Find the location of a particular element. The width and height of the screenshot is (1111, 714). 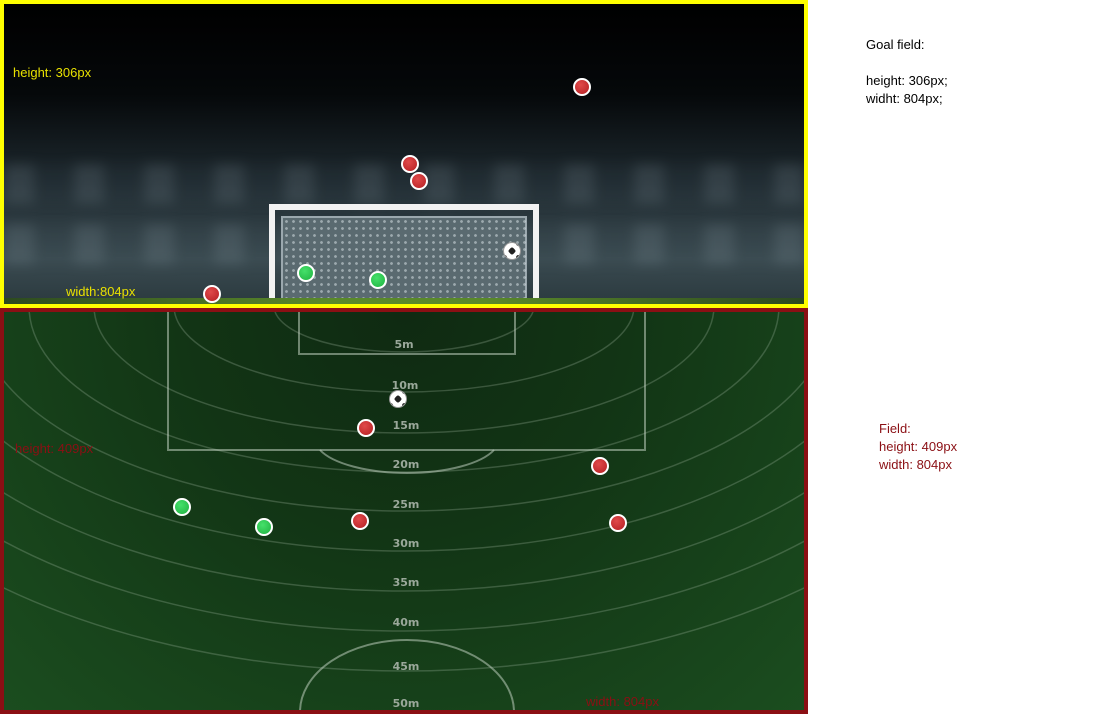

goal-net is located at coordinates (404, 260).